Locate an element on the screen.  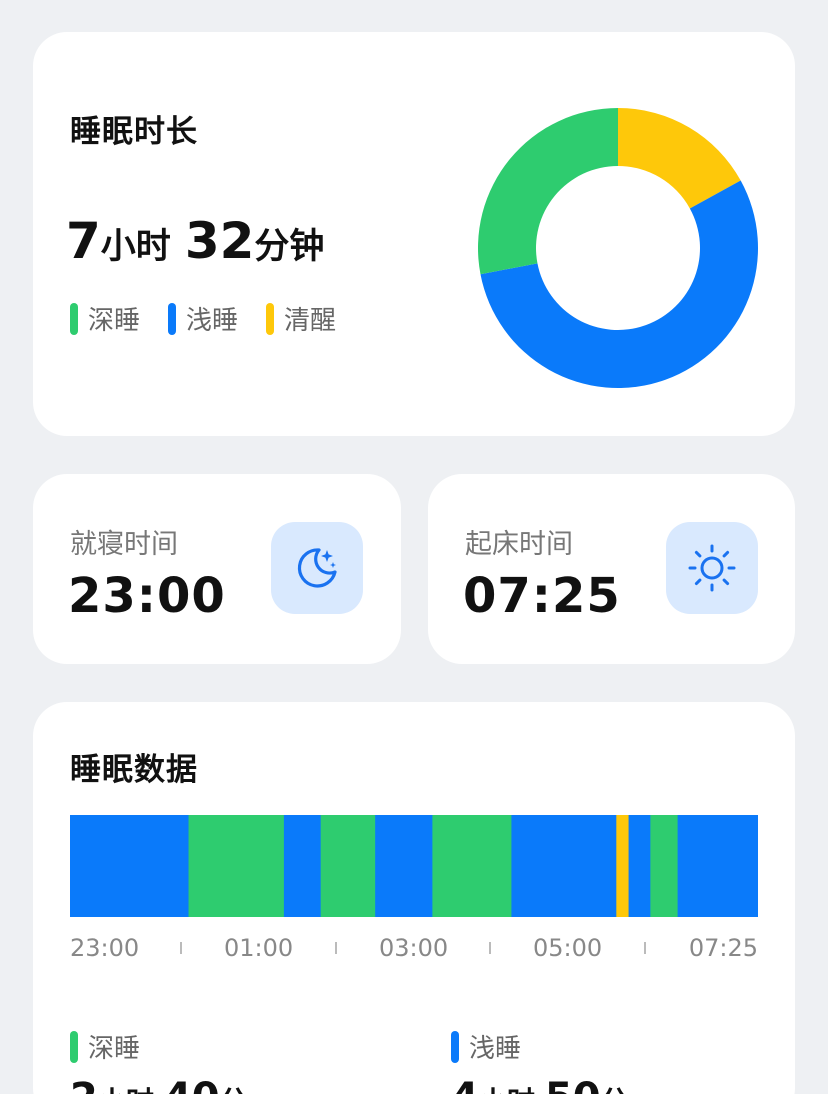
legend-light-label: 浅睡 is located at coordinates (212, 321).